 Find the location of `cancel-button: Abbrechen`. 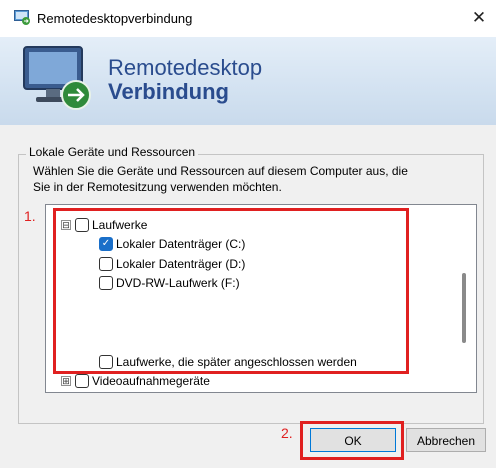

cancel-button: Abbrechen is located at coordinates (446, 440).